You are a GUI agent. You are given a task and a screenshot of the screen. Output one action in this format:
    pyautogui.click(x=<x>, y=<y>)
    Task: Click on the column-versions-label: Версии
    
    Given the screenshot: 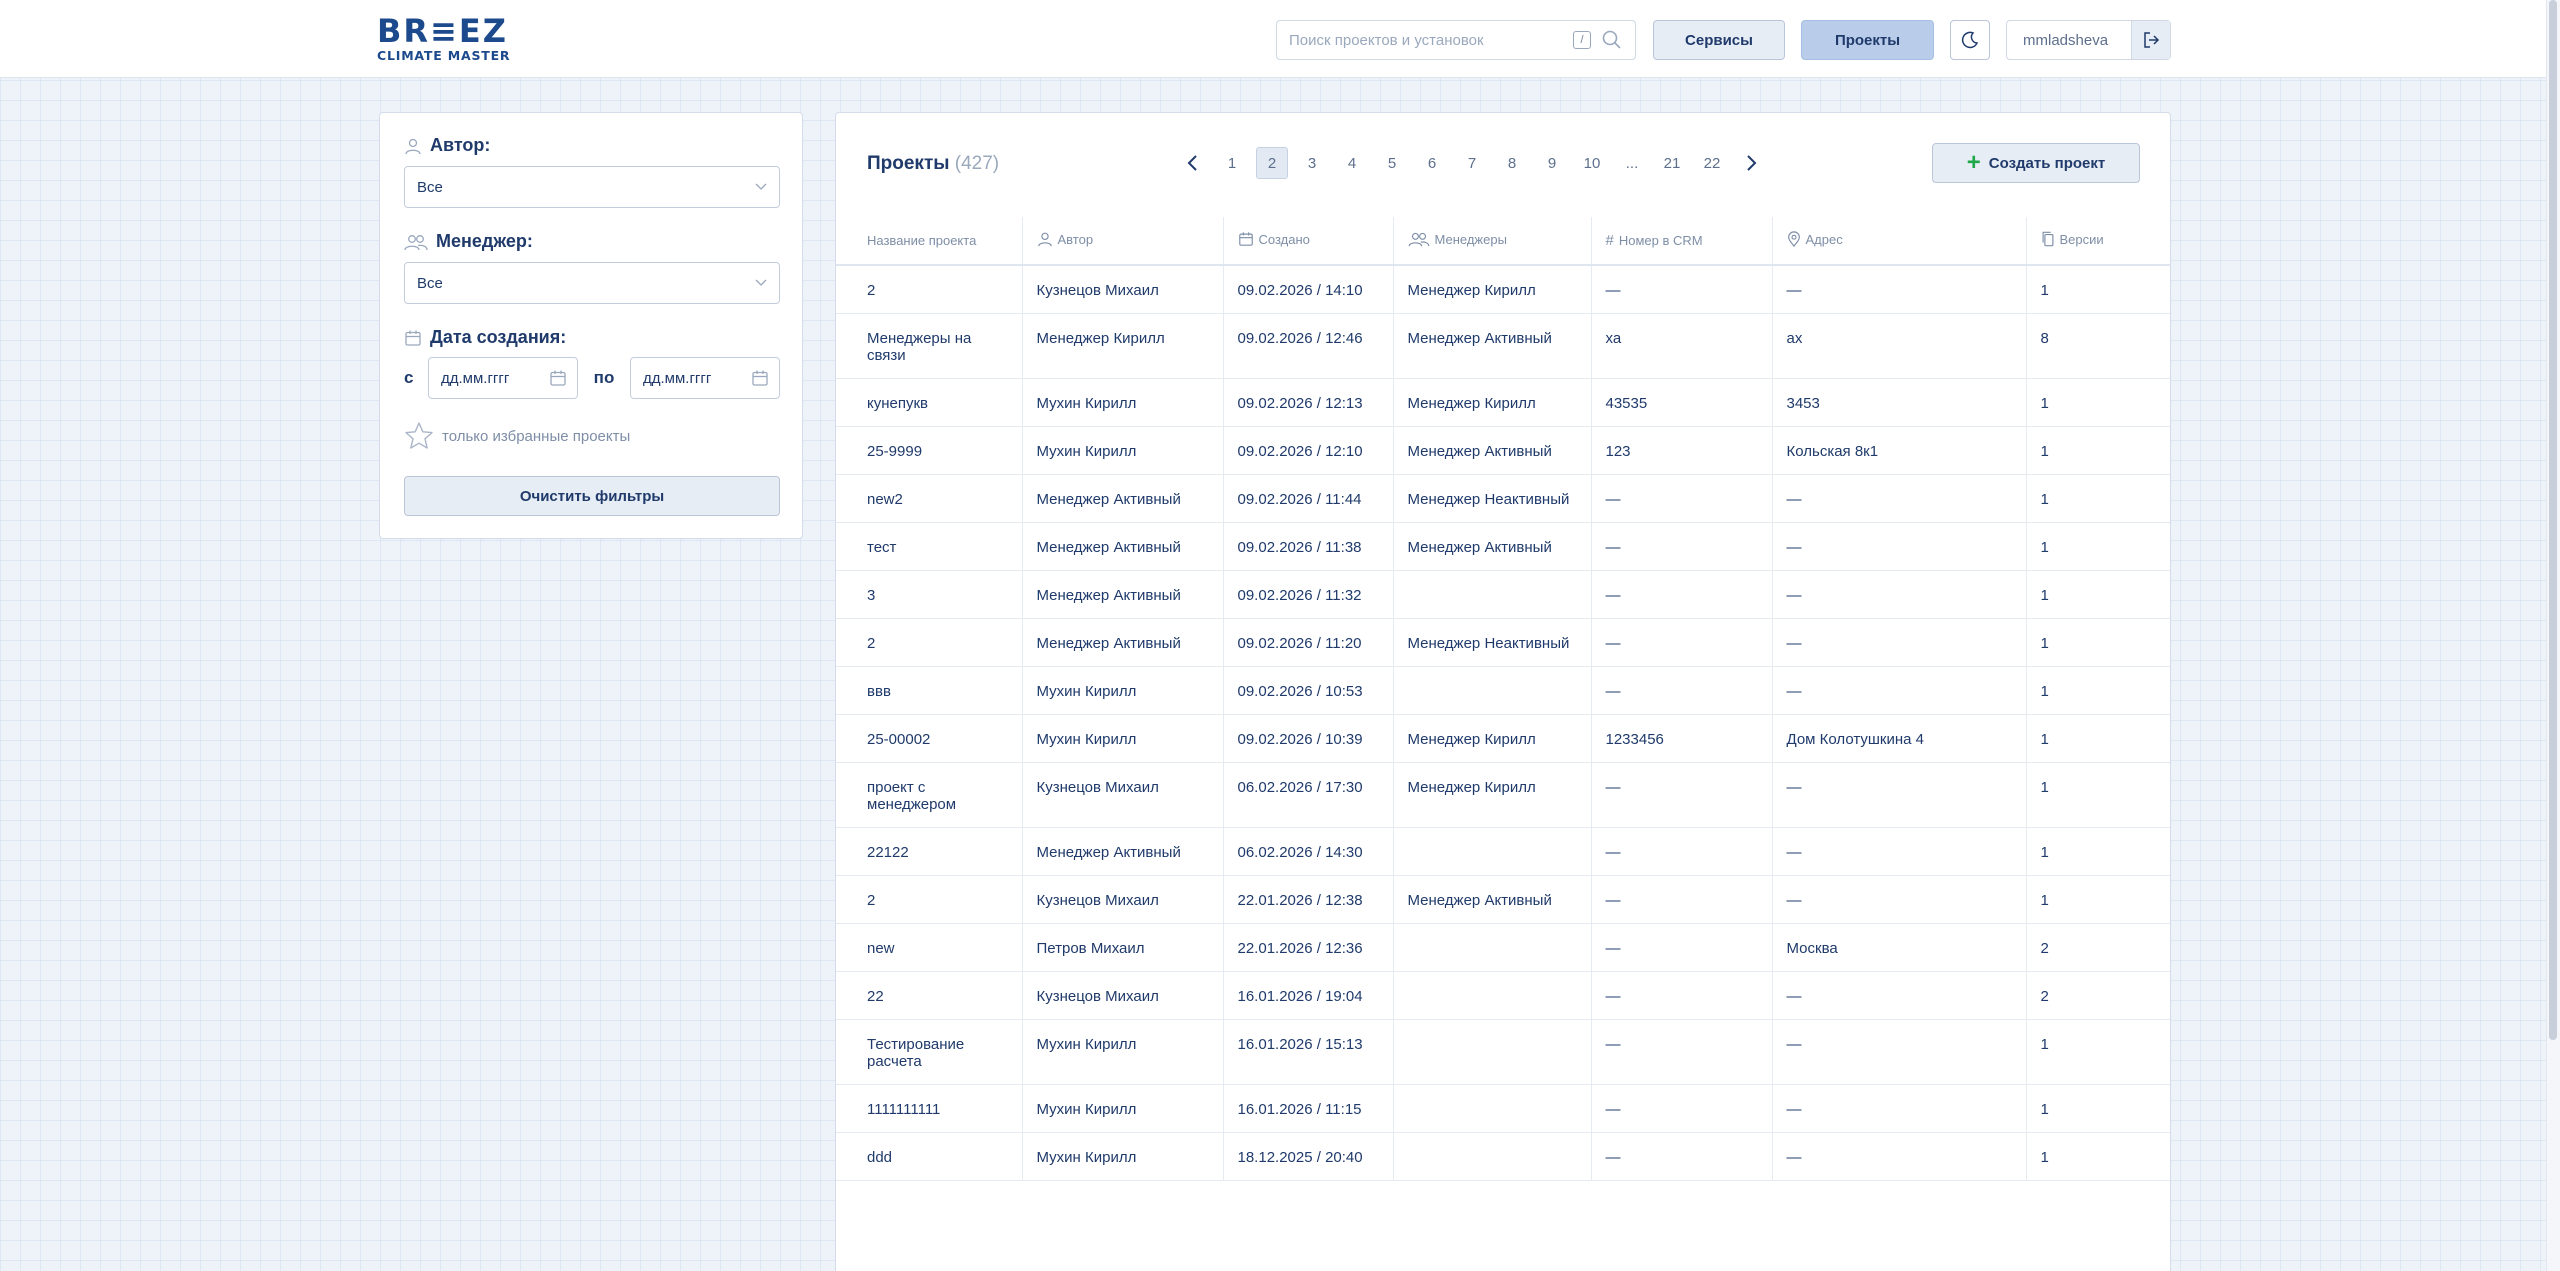 What is the action you would take?
    pyautogui.click(x=2081, y=239)
    